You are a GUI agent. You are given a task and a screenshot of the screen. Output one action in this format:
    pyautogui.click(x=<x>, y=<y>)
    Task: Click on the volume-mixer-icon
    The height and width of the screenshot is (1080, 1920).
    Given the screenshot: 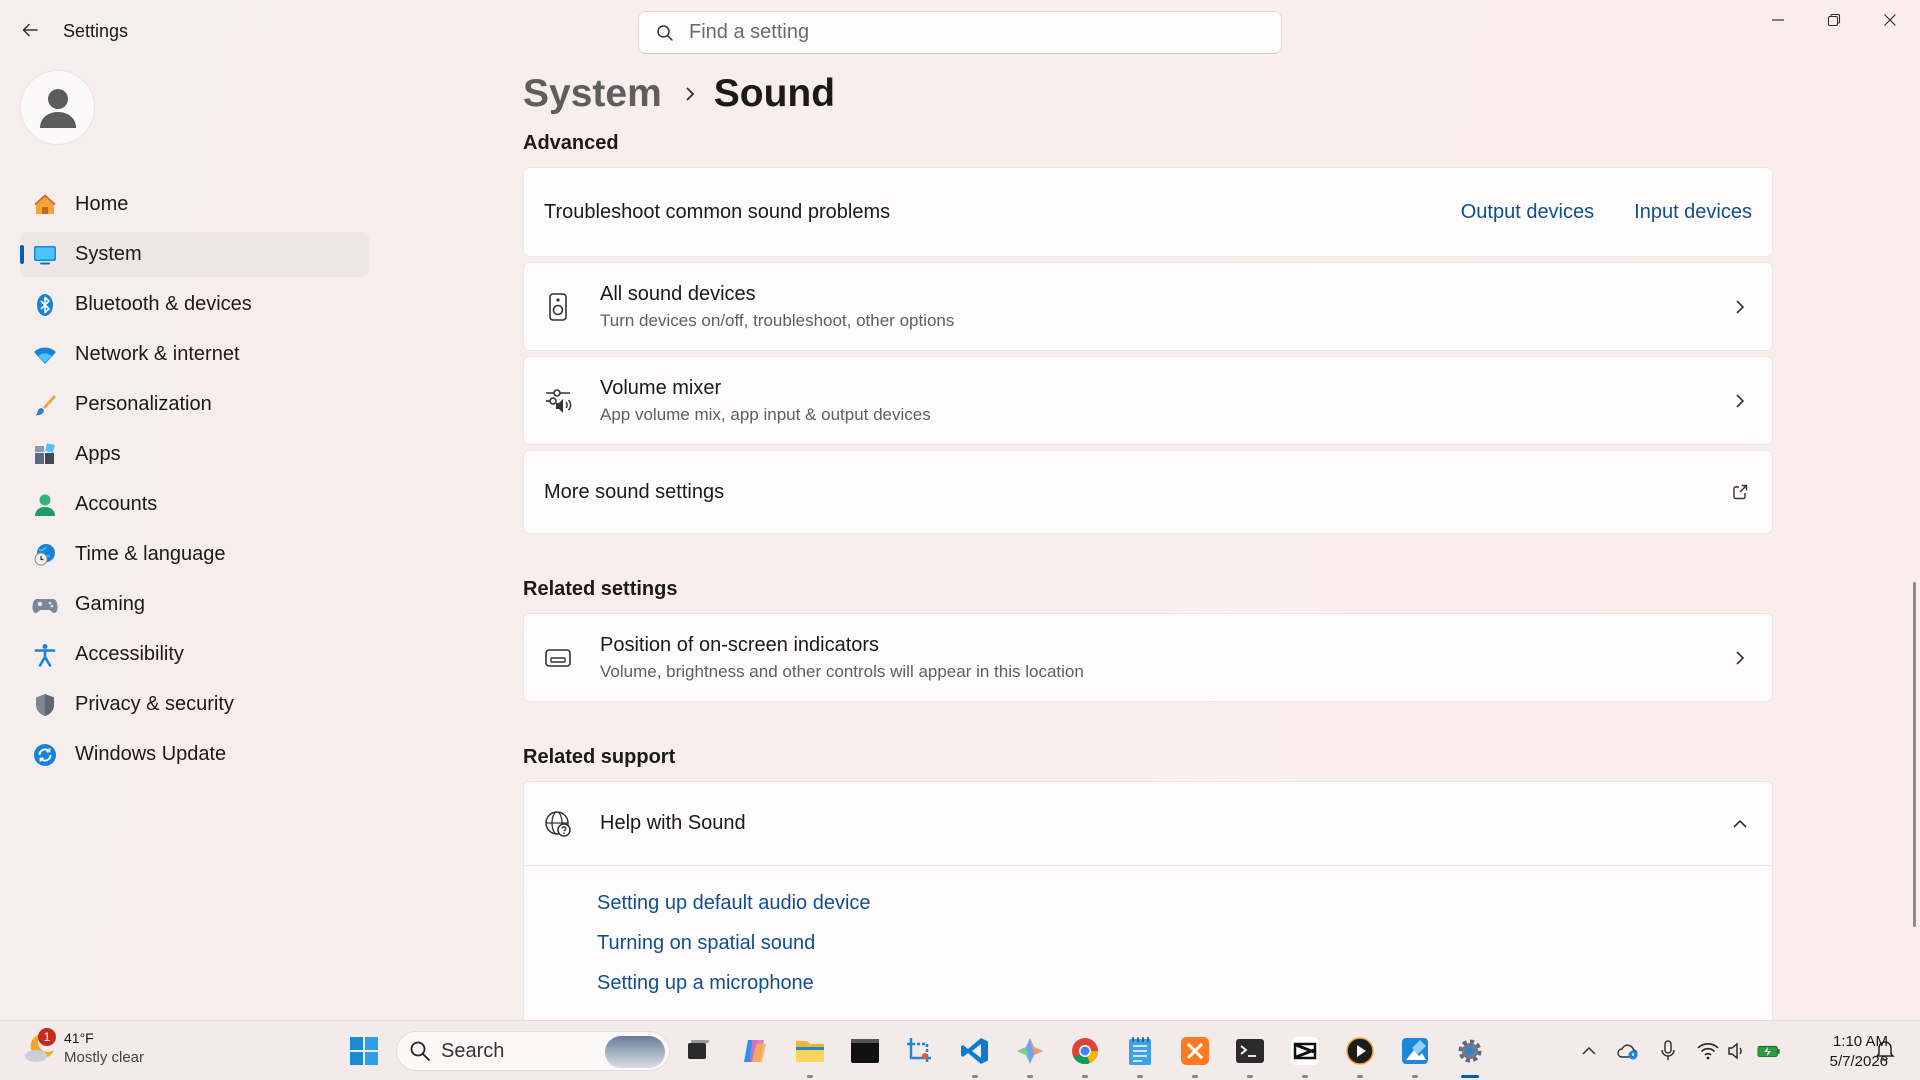 What is the action you would take?
    pyautogui.click(x=558, y=401)
    